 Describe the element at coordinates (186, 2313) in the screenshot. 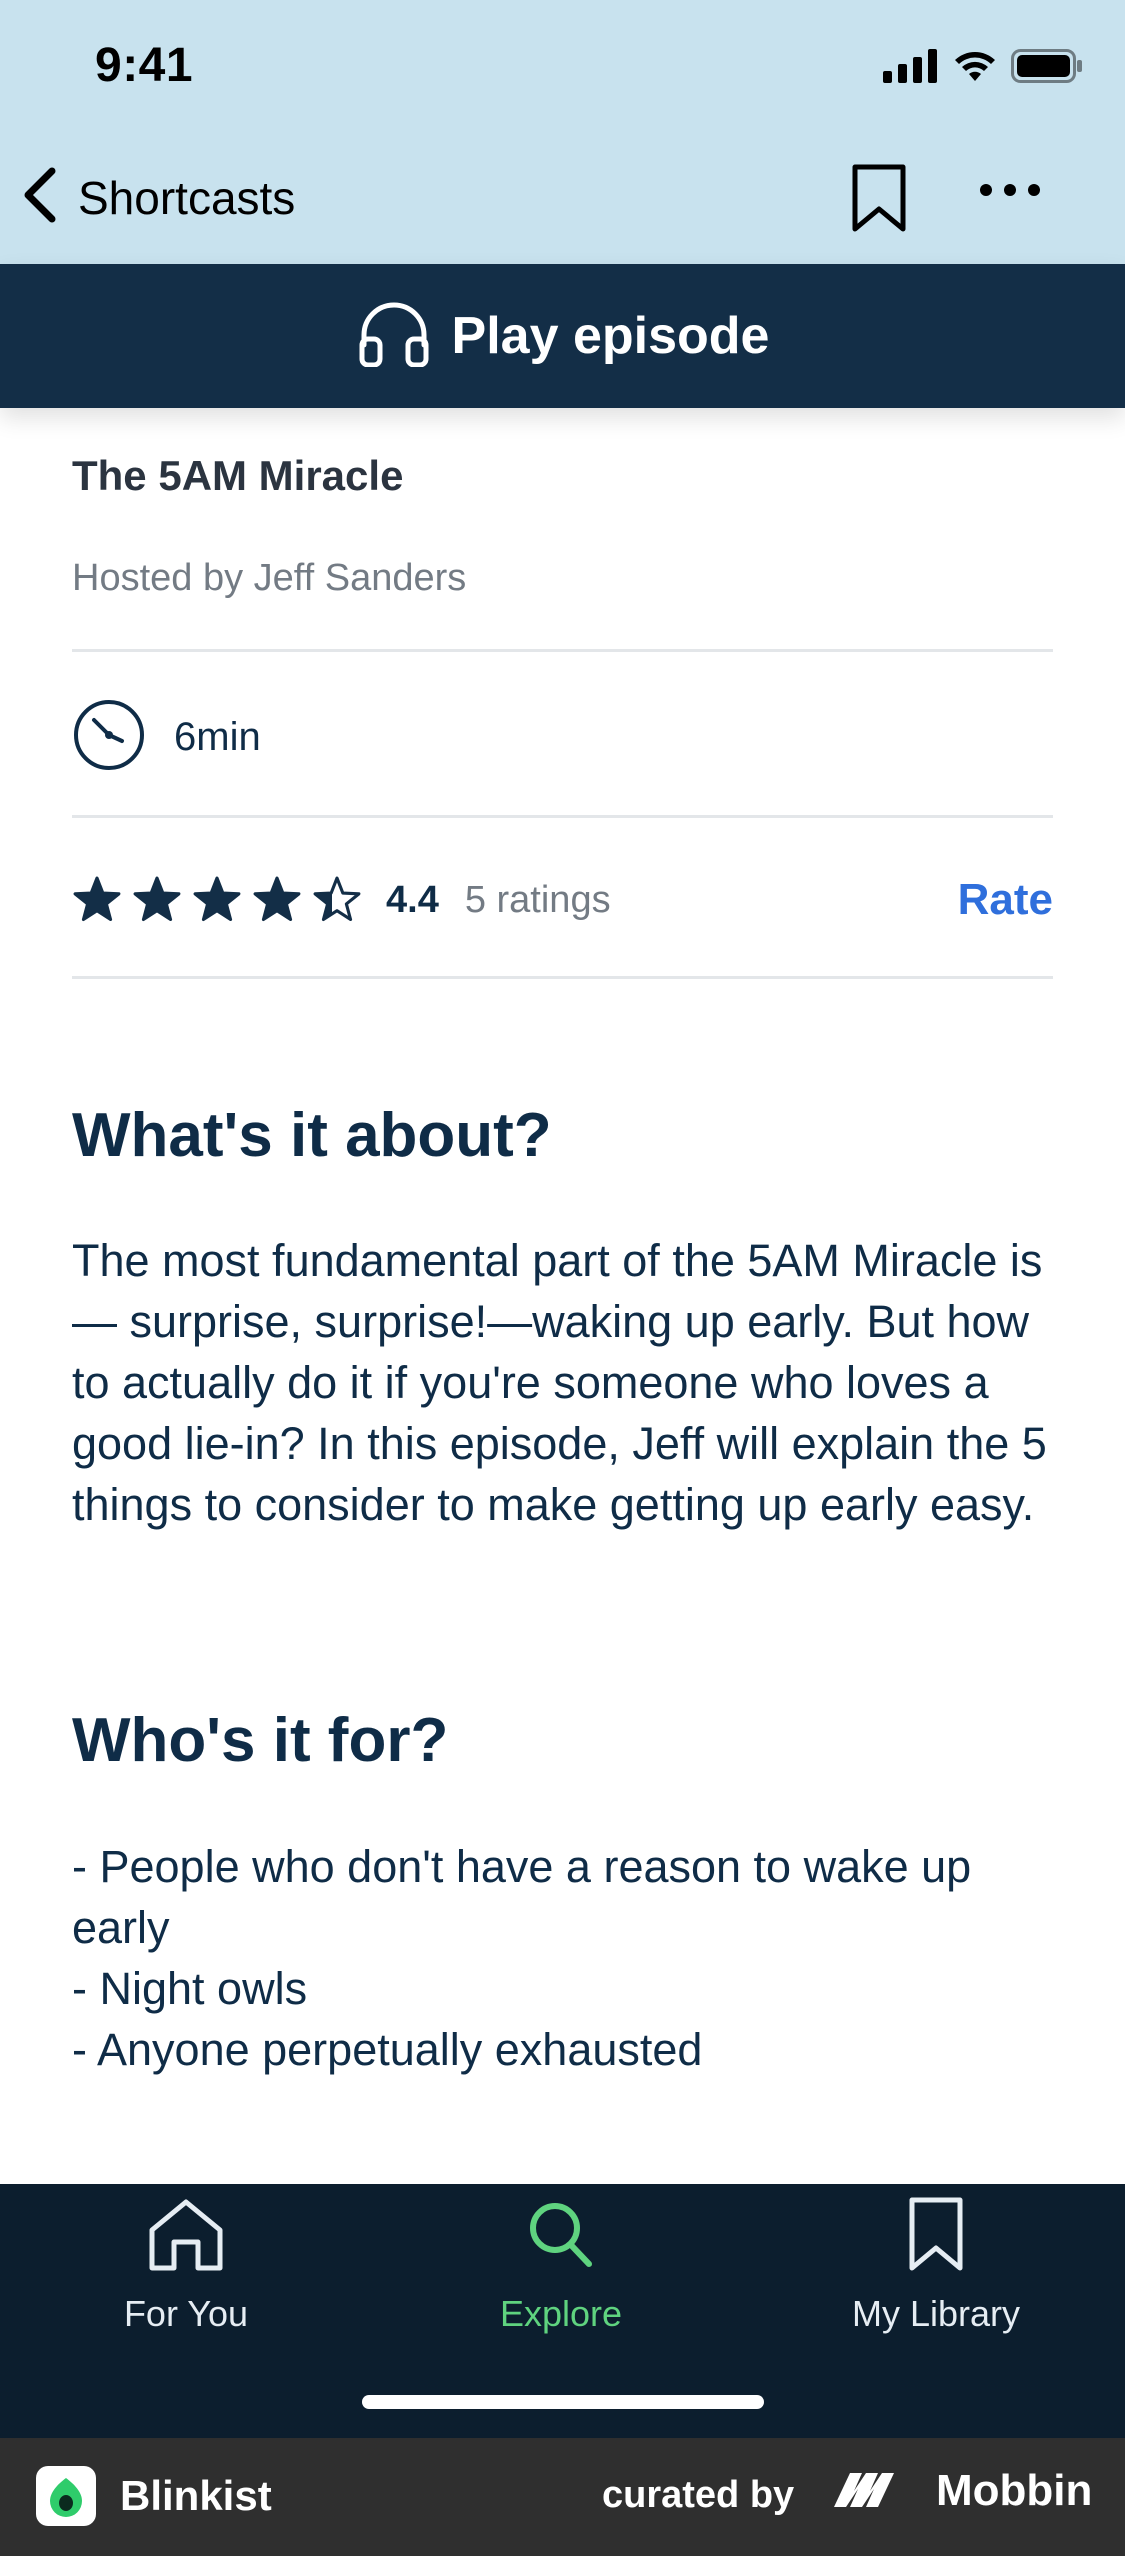

I see `tab-label: For You` at that location.